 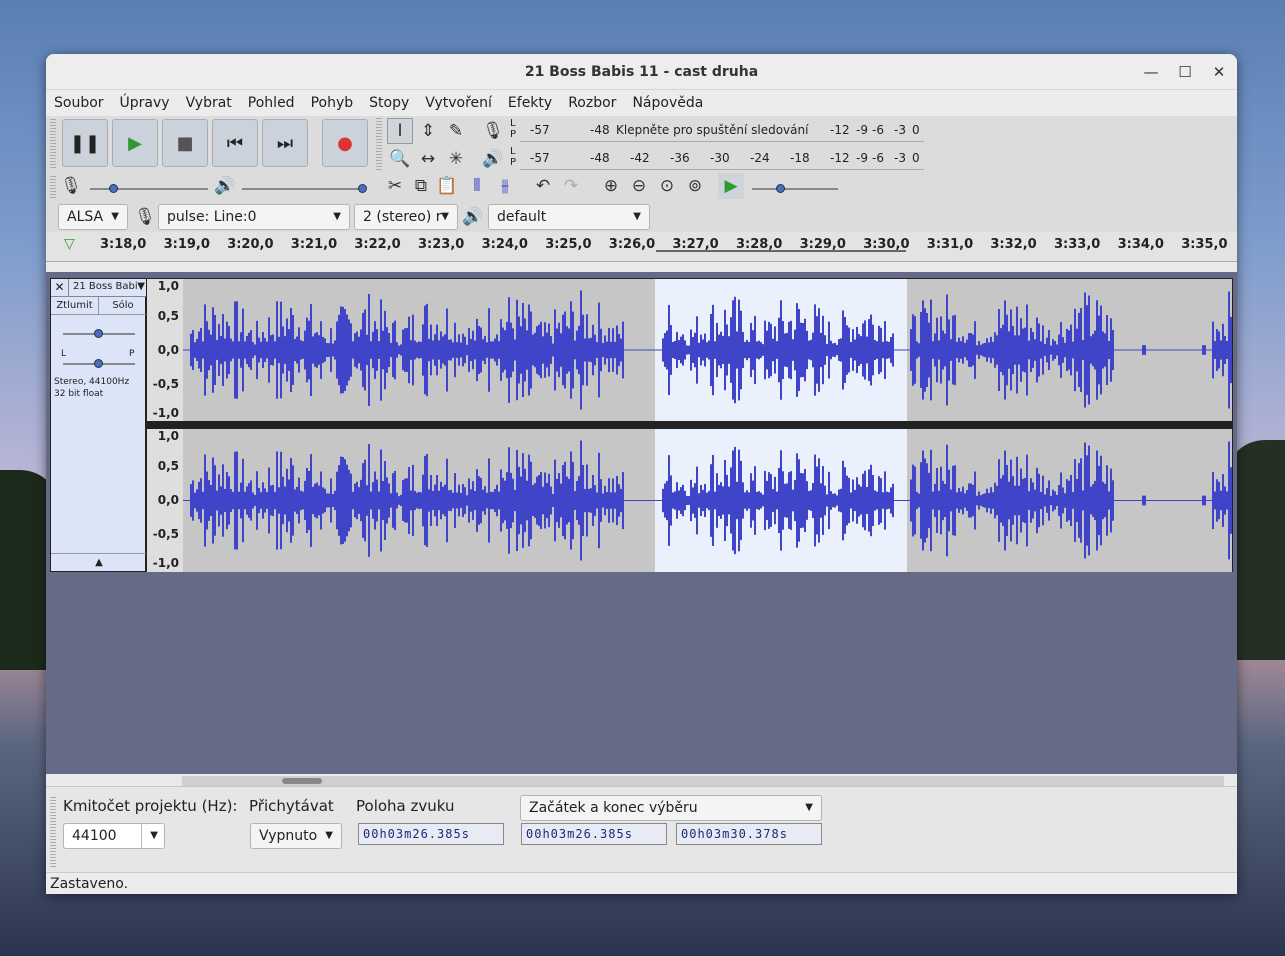 What do you see at coordinates (85, 143) in the screenshot?
I see `pause-button: ❚❚` at bounding box center [85, 143].